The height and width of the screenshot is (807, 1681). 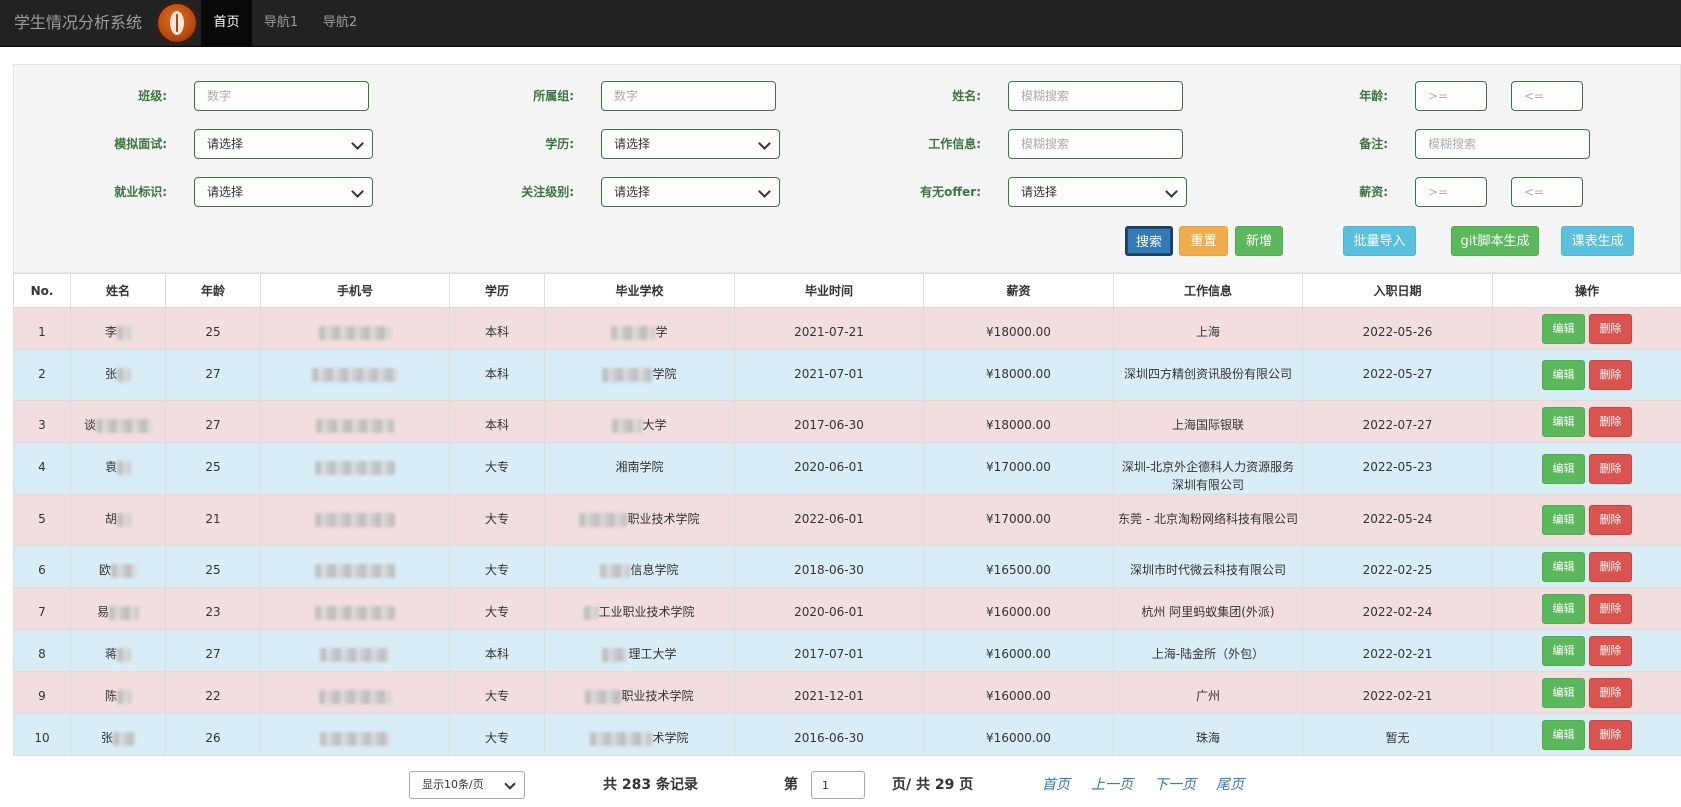 What do you see at coordinates (829, 734) in the screenshot?
I see `cell-grad-date: 2016-06-30` at bounding box center [829, 734].